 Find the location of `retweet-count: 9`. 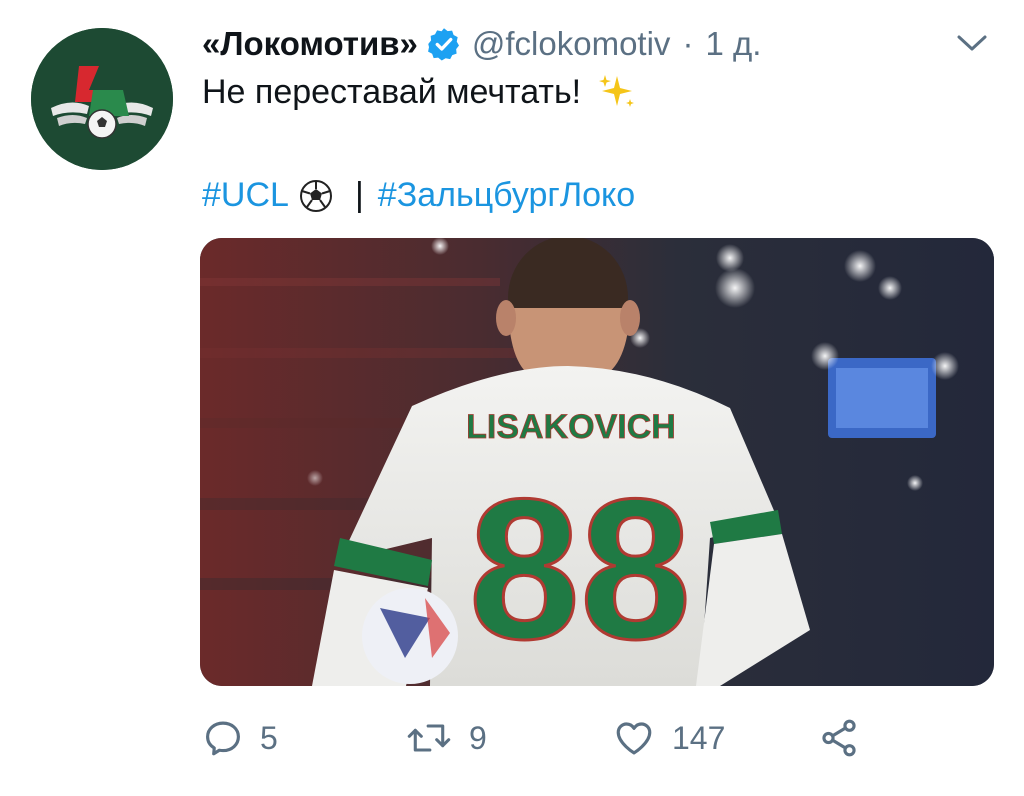

retweet-count: 9 is located at coordinates (478, 737).